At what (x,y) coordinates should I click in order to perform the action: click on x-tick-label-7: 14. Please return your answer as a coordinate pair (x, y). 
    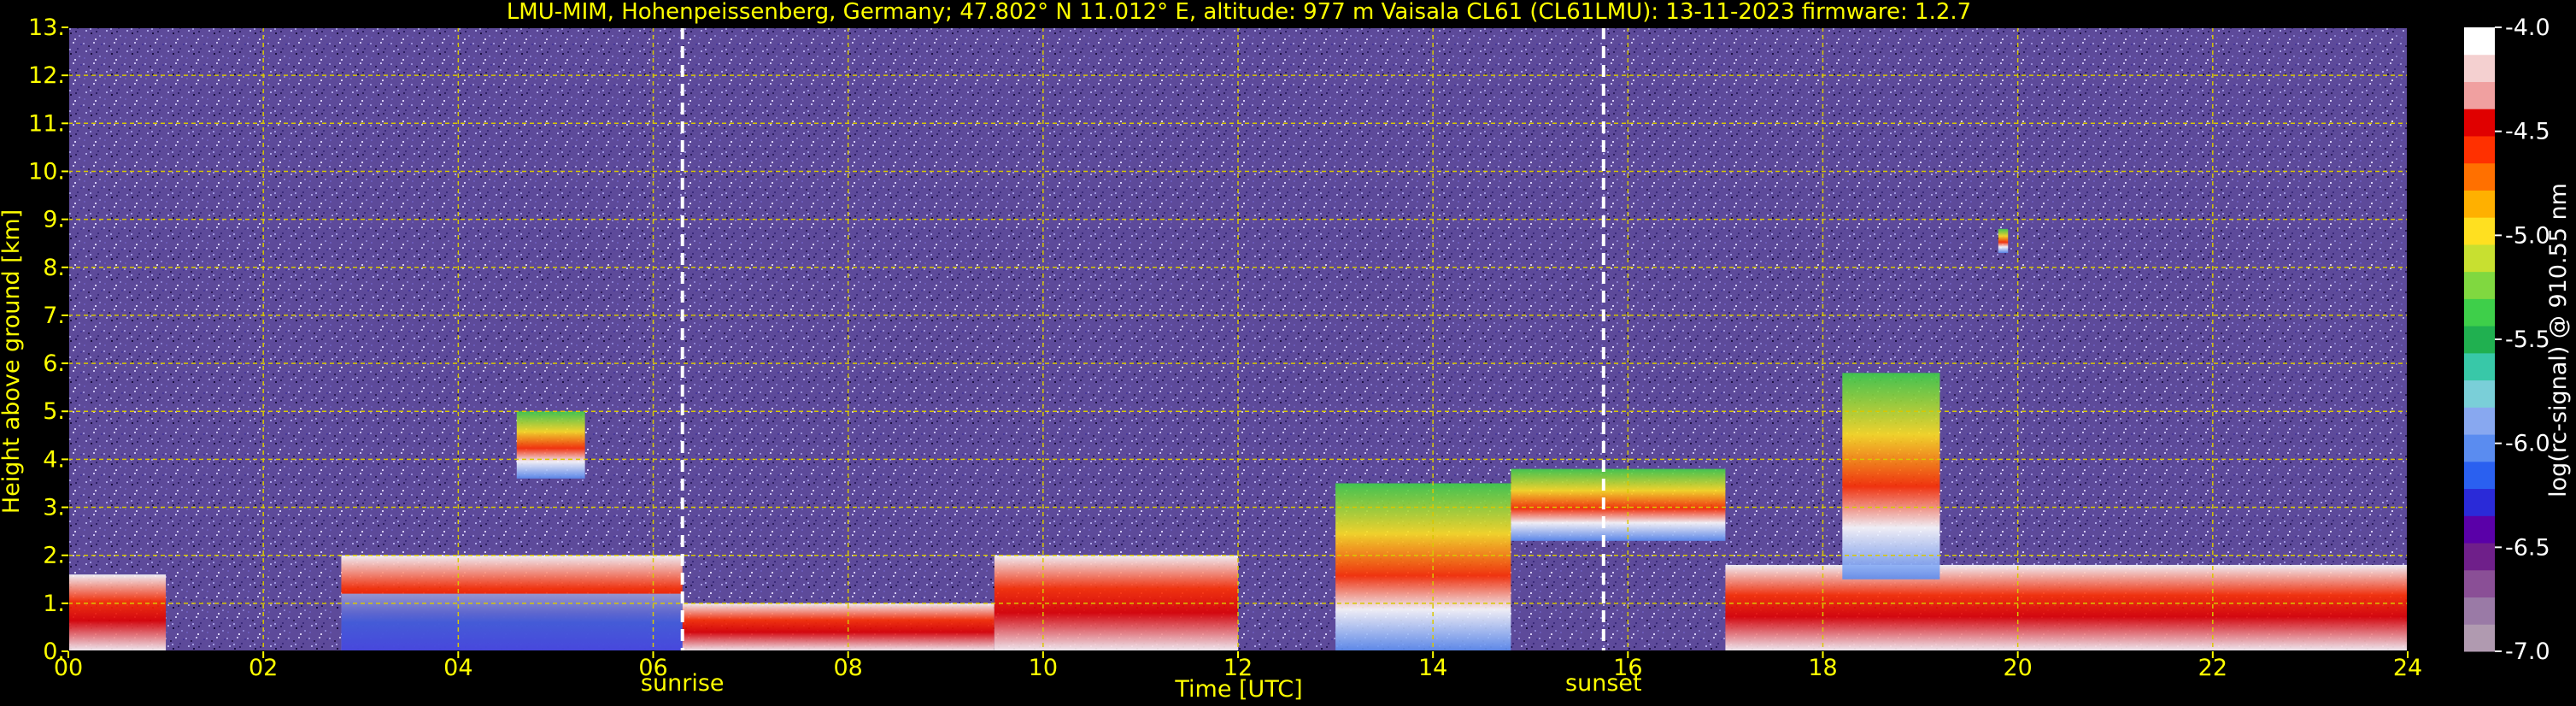
    Looking at the image, I should click on (1432, 668).